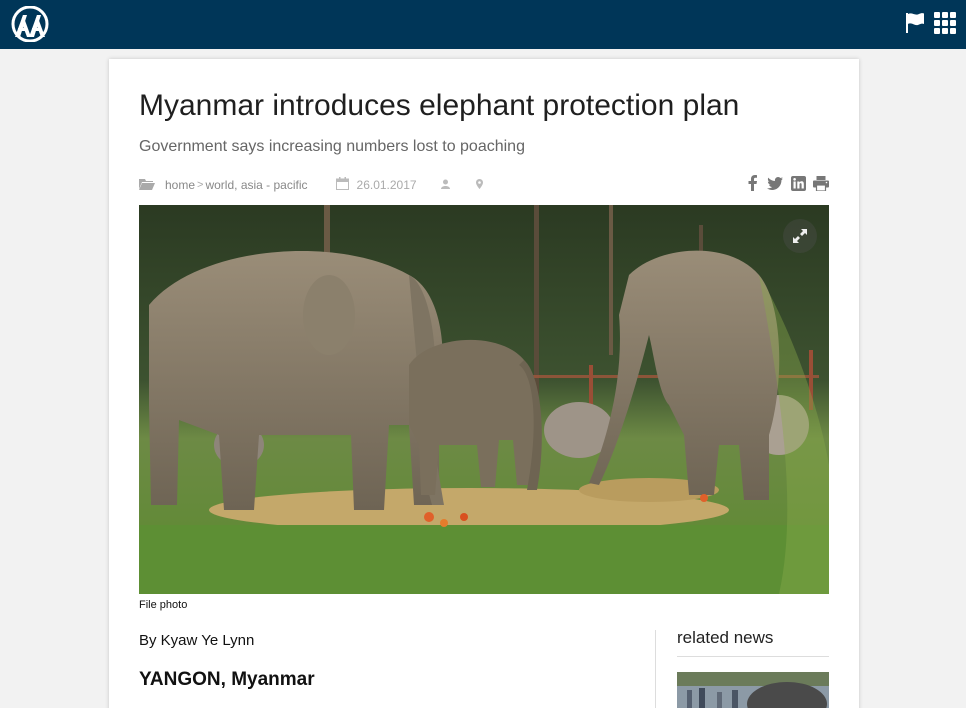 This screenshot has width=966, height=708. What do you see at coordinates (821, 183) in the screenshot?
I see `print-icon` at bounding box center [821, 183].